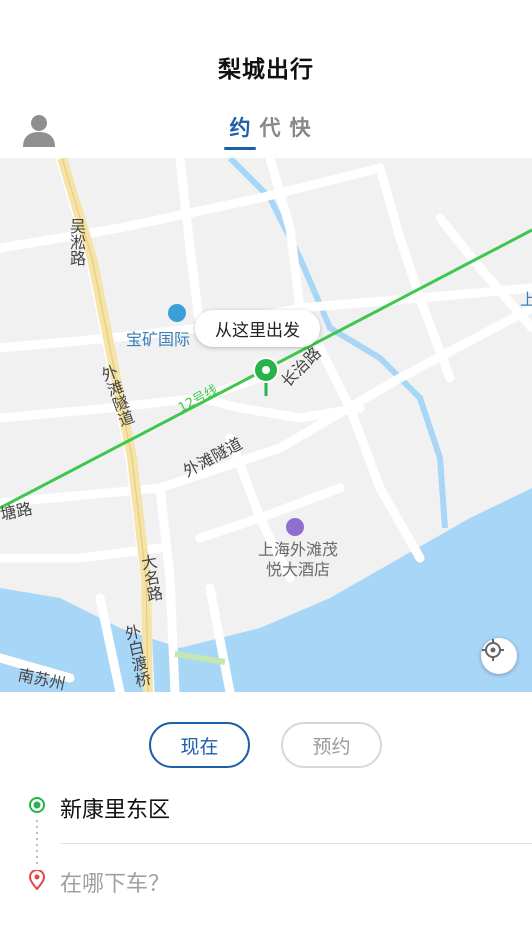 The image size is (532, 946). I want to click on pickup-callout: 从这里出发, so click(257, 328).